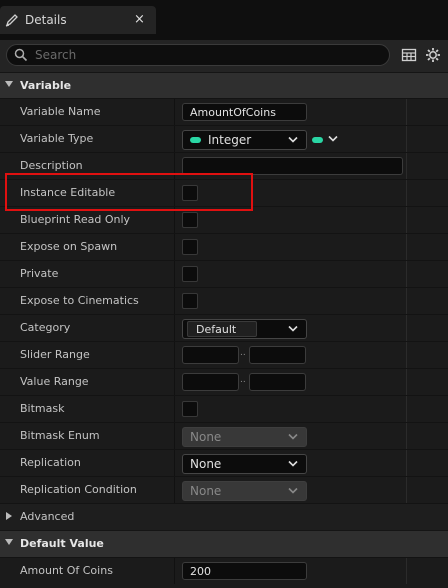  Describe the element at coordinates (277, 355) in the screenshot. I see `slider-range-max-input` at that location.